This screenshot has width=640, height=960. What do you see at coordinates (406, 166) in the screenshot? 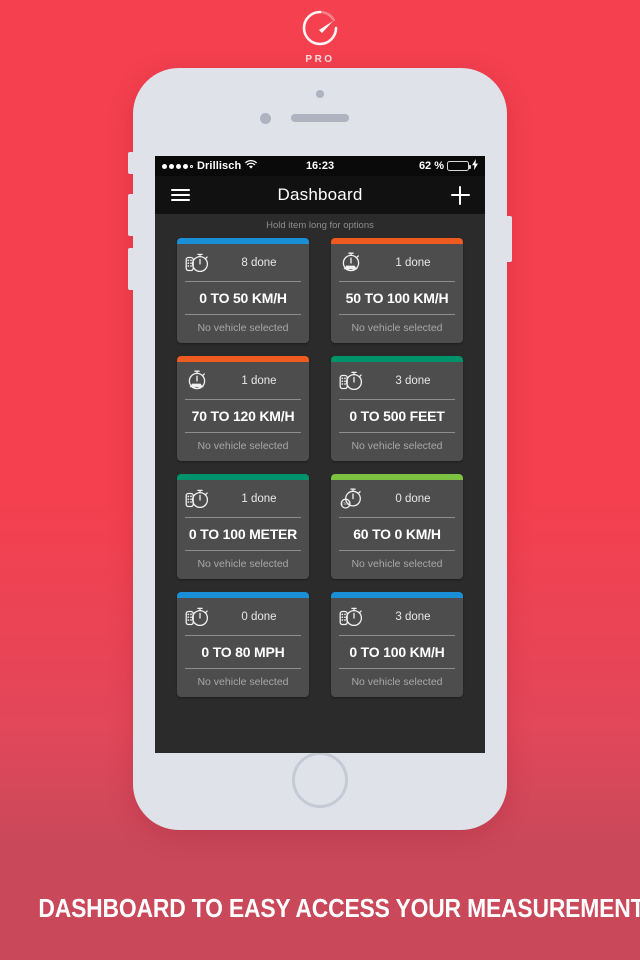
I see `status-bar-right: 62 %` at bounding box center [406, 166].